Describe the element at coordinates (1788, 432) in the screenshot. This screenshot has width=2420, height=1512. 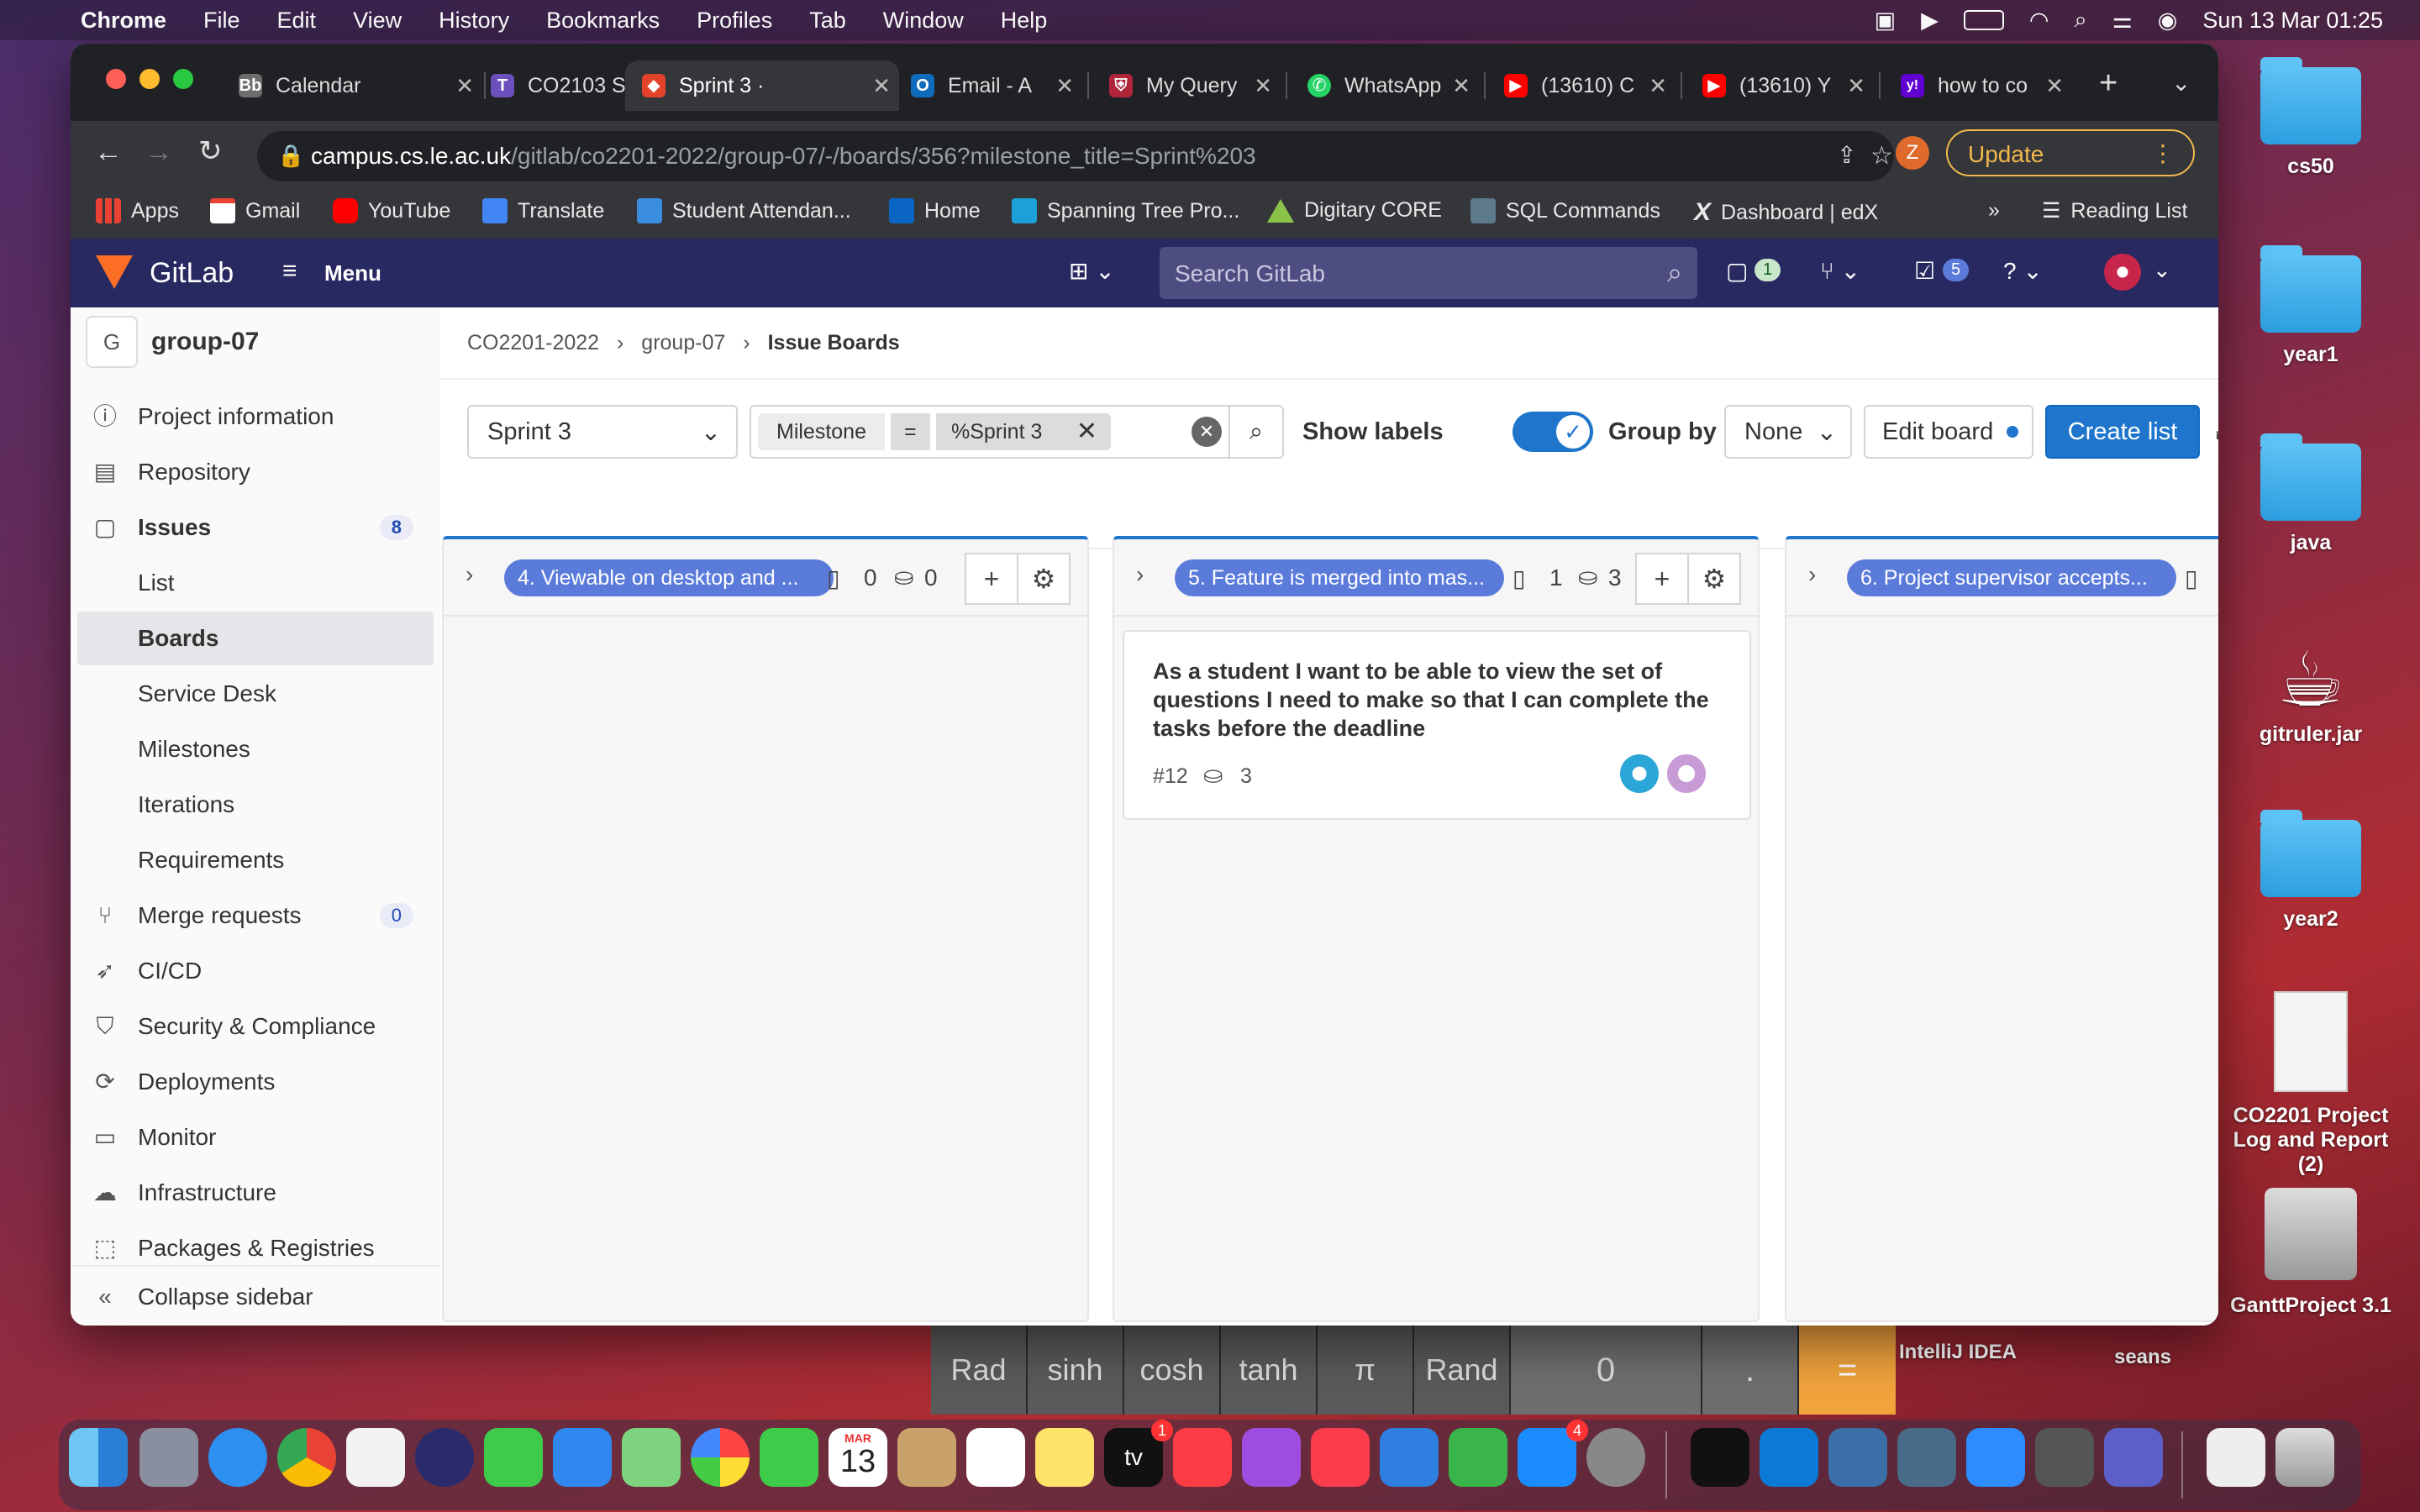
I see `group-by-dropdown: None ⌄` at that location.